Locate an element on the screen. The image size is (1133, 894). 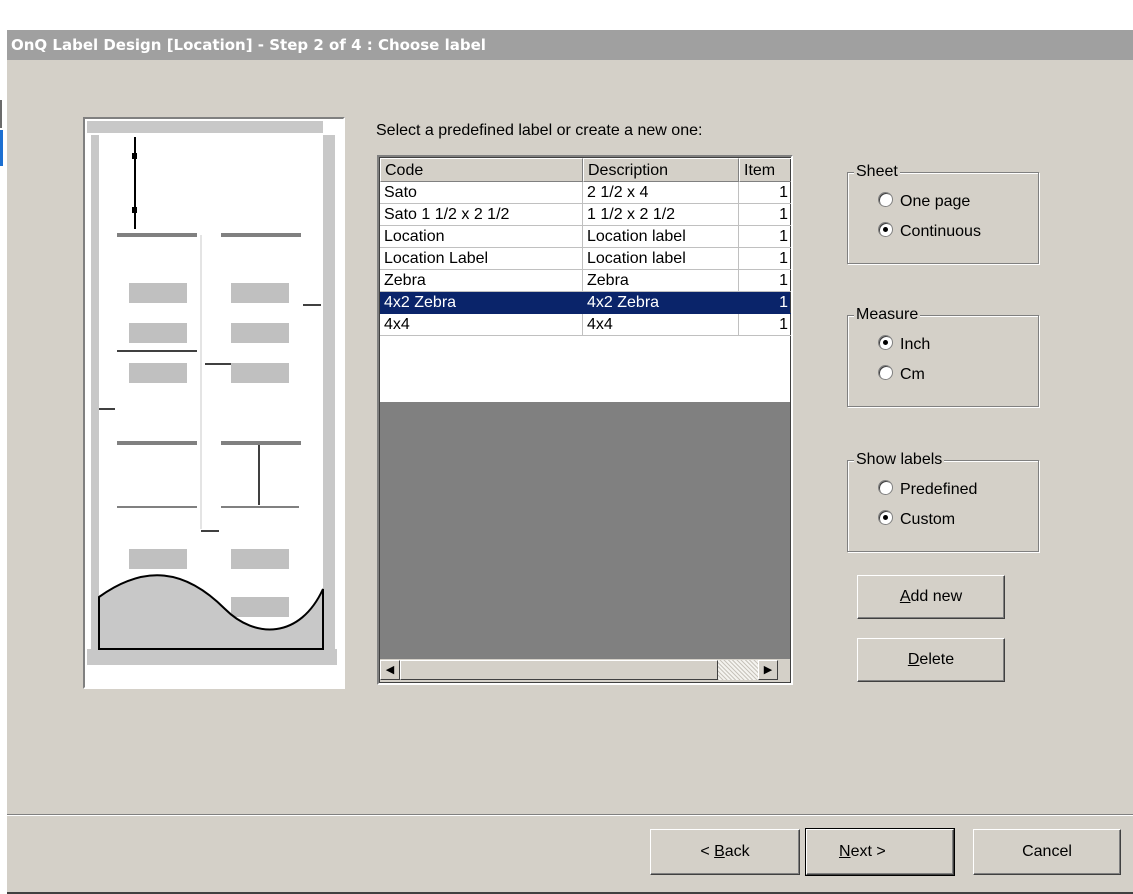
cell-code: Location Label is located at coordinates (481, 259).